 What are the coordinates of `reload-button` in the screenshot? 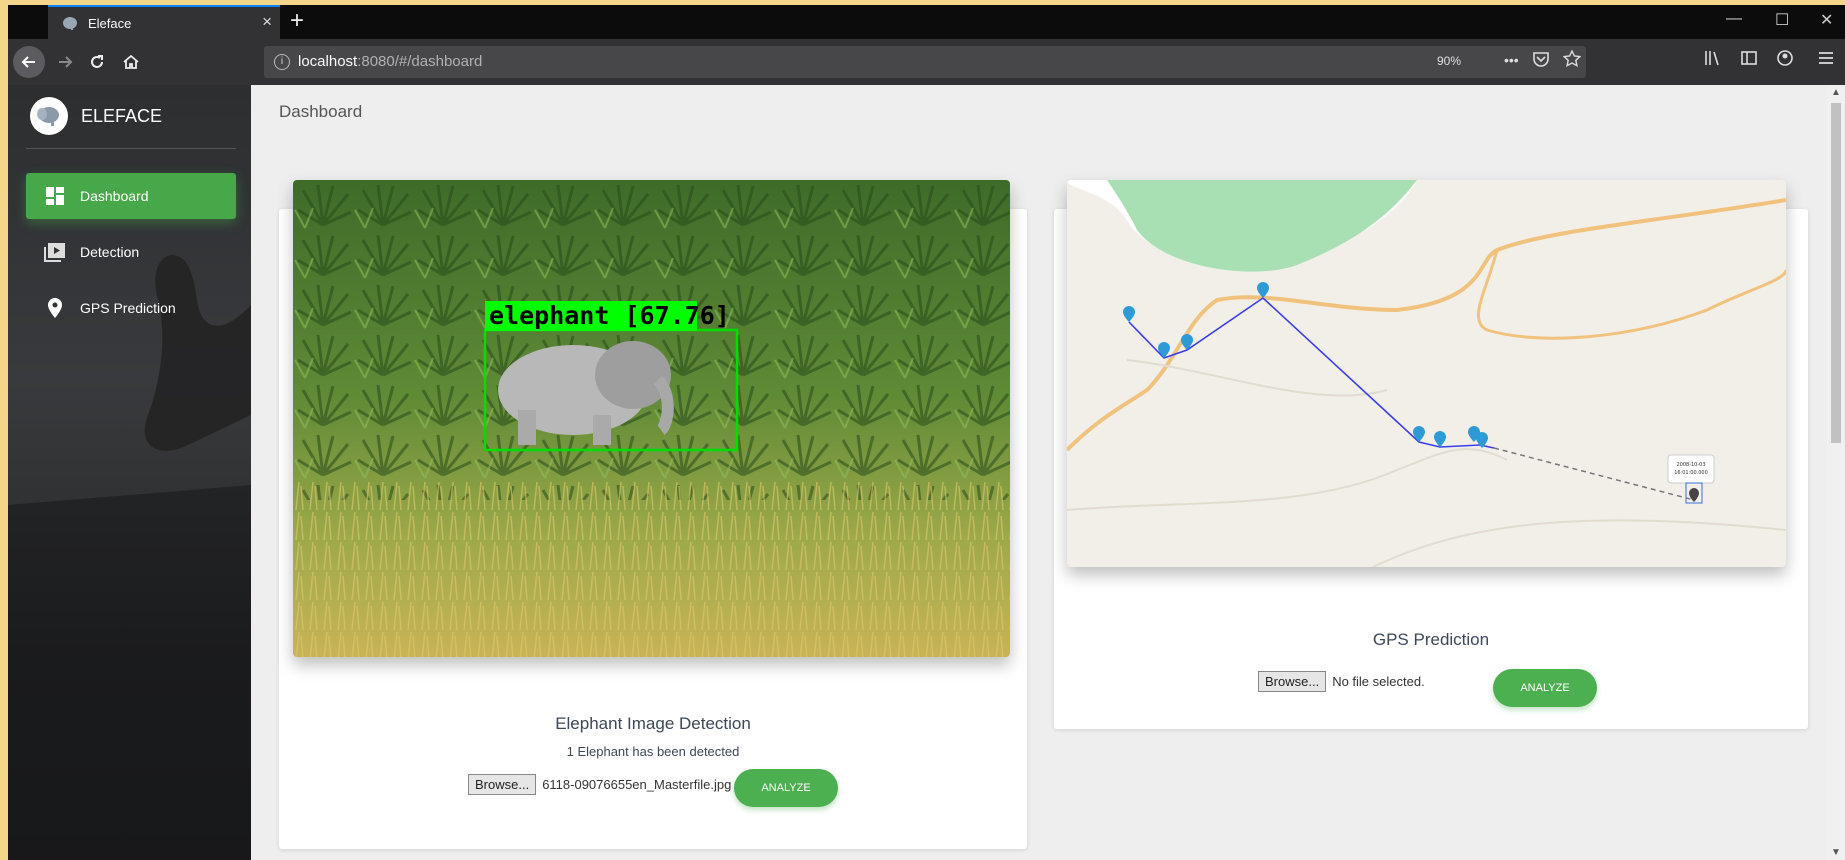 It's located at (97, 62).